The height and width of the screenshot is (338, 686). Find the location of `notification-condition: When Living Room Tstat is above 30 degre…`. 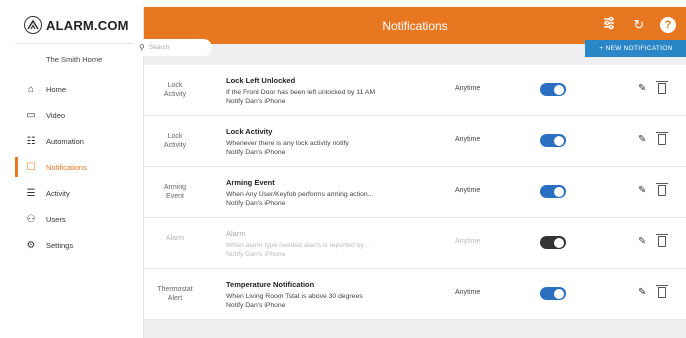

notification-condition: When Living Room Tstat is above 30 degre… is located at coordinates (294, 296).